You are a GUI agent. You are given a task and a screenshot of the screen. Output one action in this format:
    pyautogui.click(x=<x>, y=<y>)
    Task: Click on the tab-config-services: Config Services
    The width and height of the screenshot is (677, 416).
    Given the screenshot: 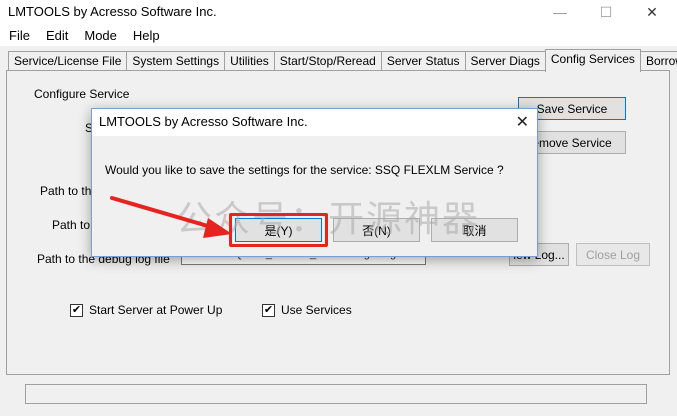 What is the action you would take?
    pyautogui.click(x=592, y=60)
    